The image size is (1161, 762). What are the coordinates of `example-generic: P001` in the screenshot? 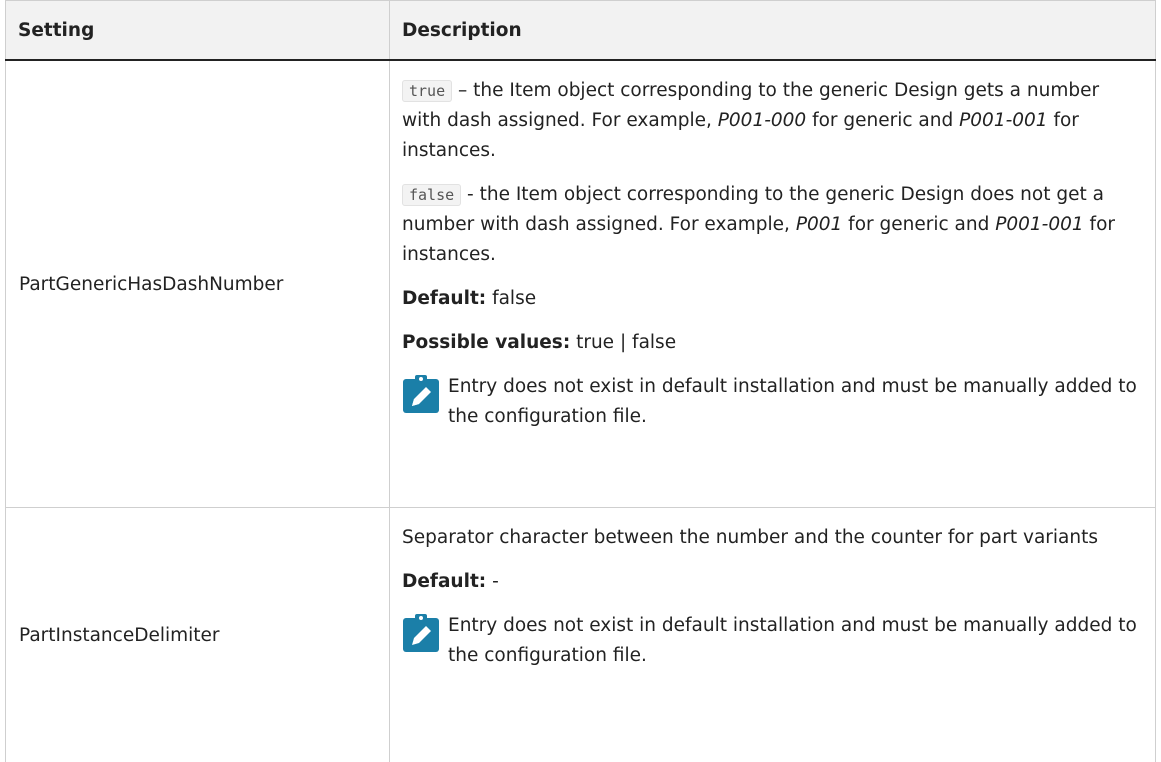 It's located at (819, 224).